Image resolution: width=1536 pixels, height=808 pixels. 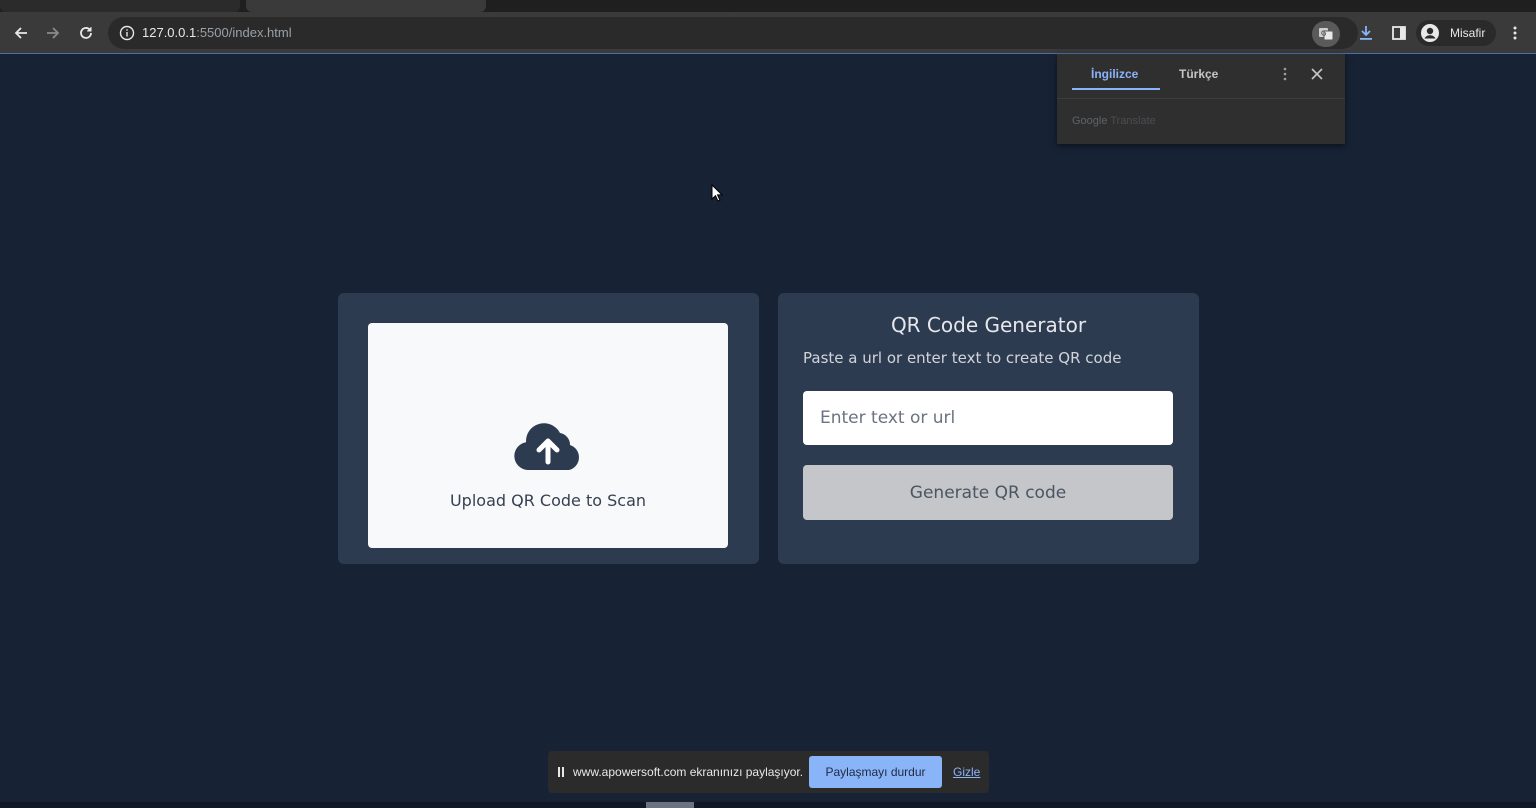 I want to click on upload-dropzone: Upload QR Code to Scan, so click(x=548, y=435).